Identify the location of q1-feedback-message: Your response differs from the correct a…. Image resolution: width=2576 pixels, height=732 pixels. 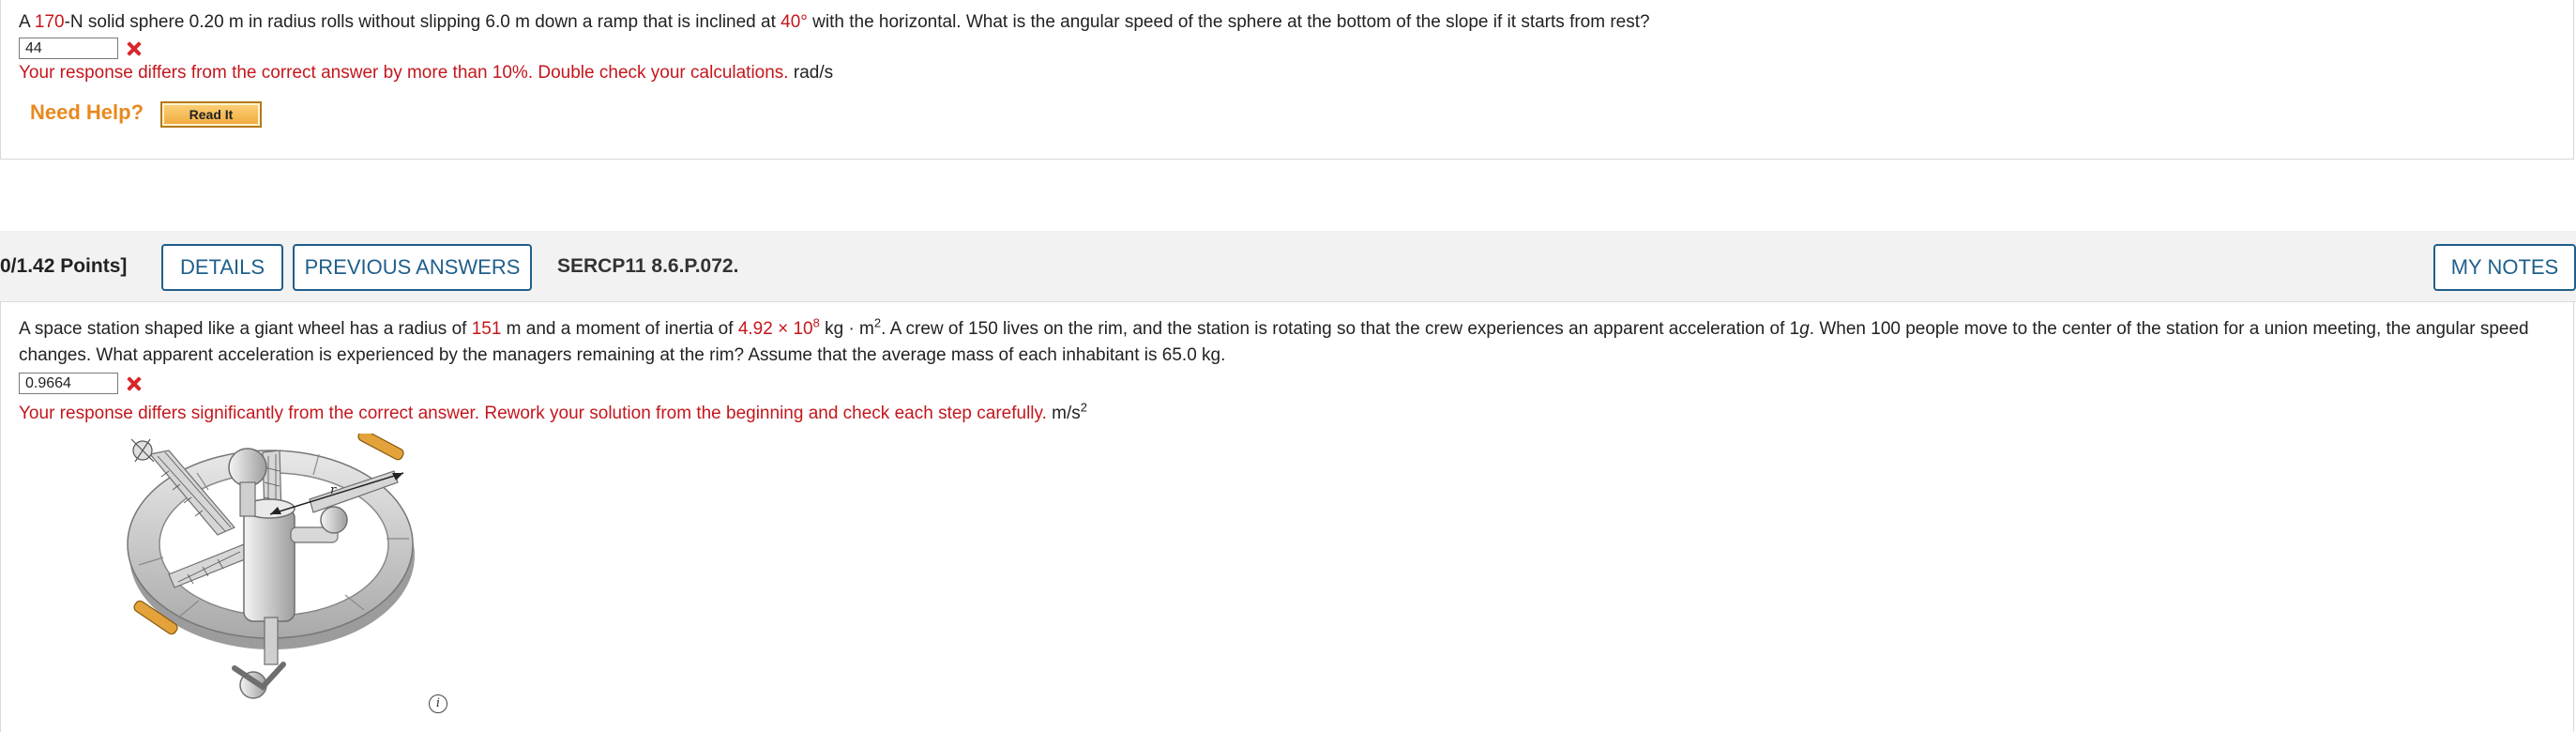
(404, 73).